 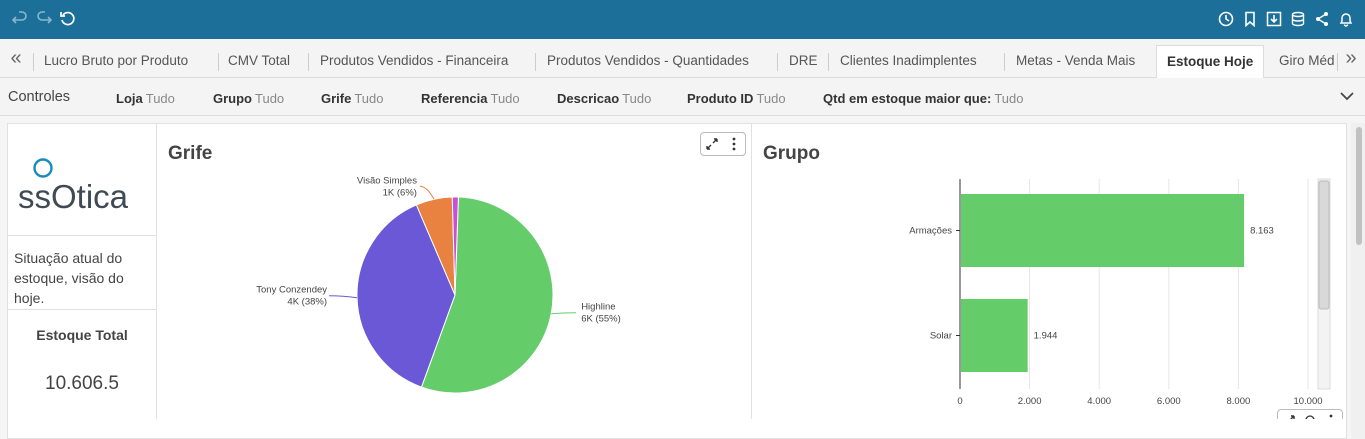 I want to click on filter-loja: Loja Tudo, so click(x=145, y=98).